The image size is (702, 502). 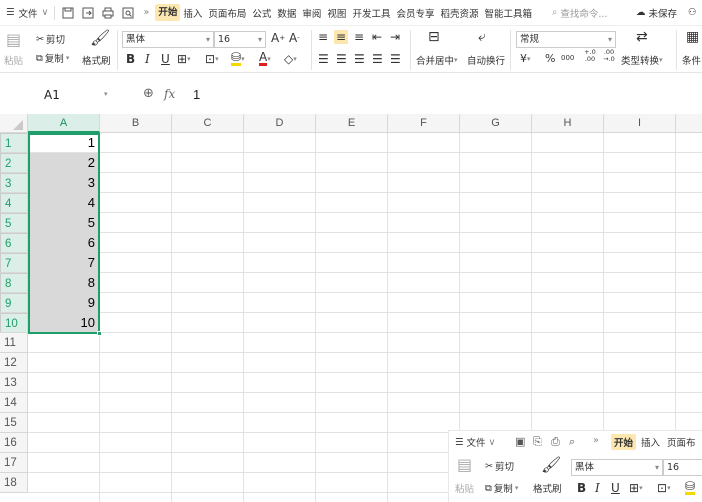 What do you see at coordinates (568, 123) in the screenshot?
I see `column-header-h: H` at bounding box center [568, 123].